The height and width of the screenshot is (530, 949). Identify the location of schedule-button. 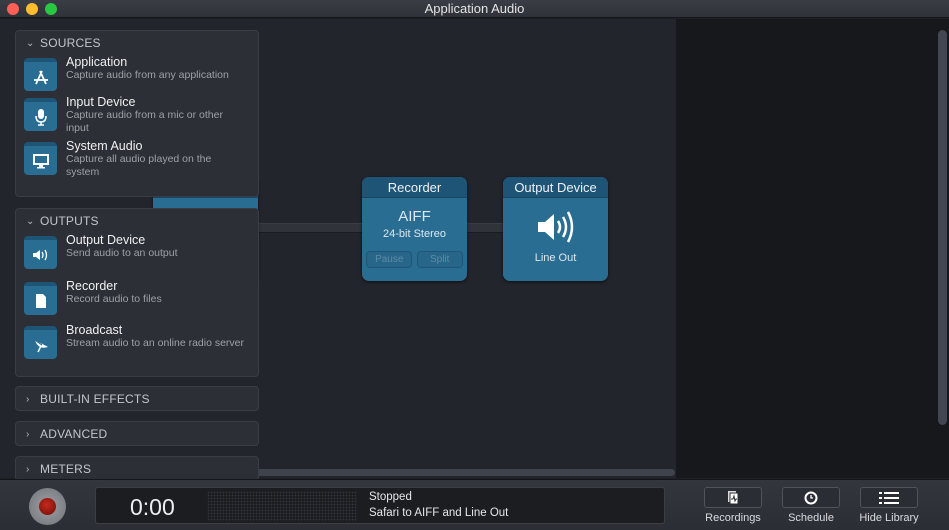
(811, 497).